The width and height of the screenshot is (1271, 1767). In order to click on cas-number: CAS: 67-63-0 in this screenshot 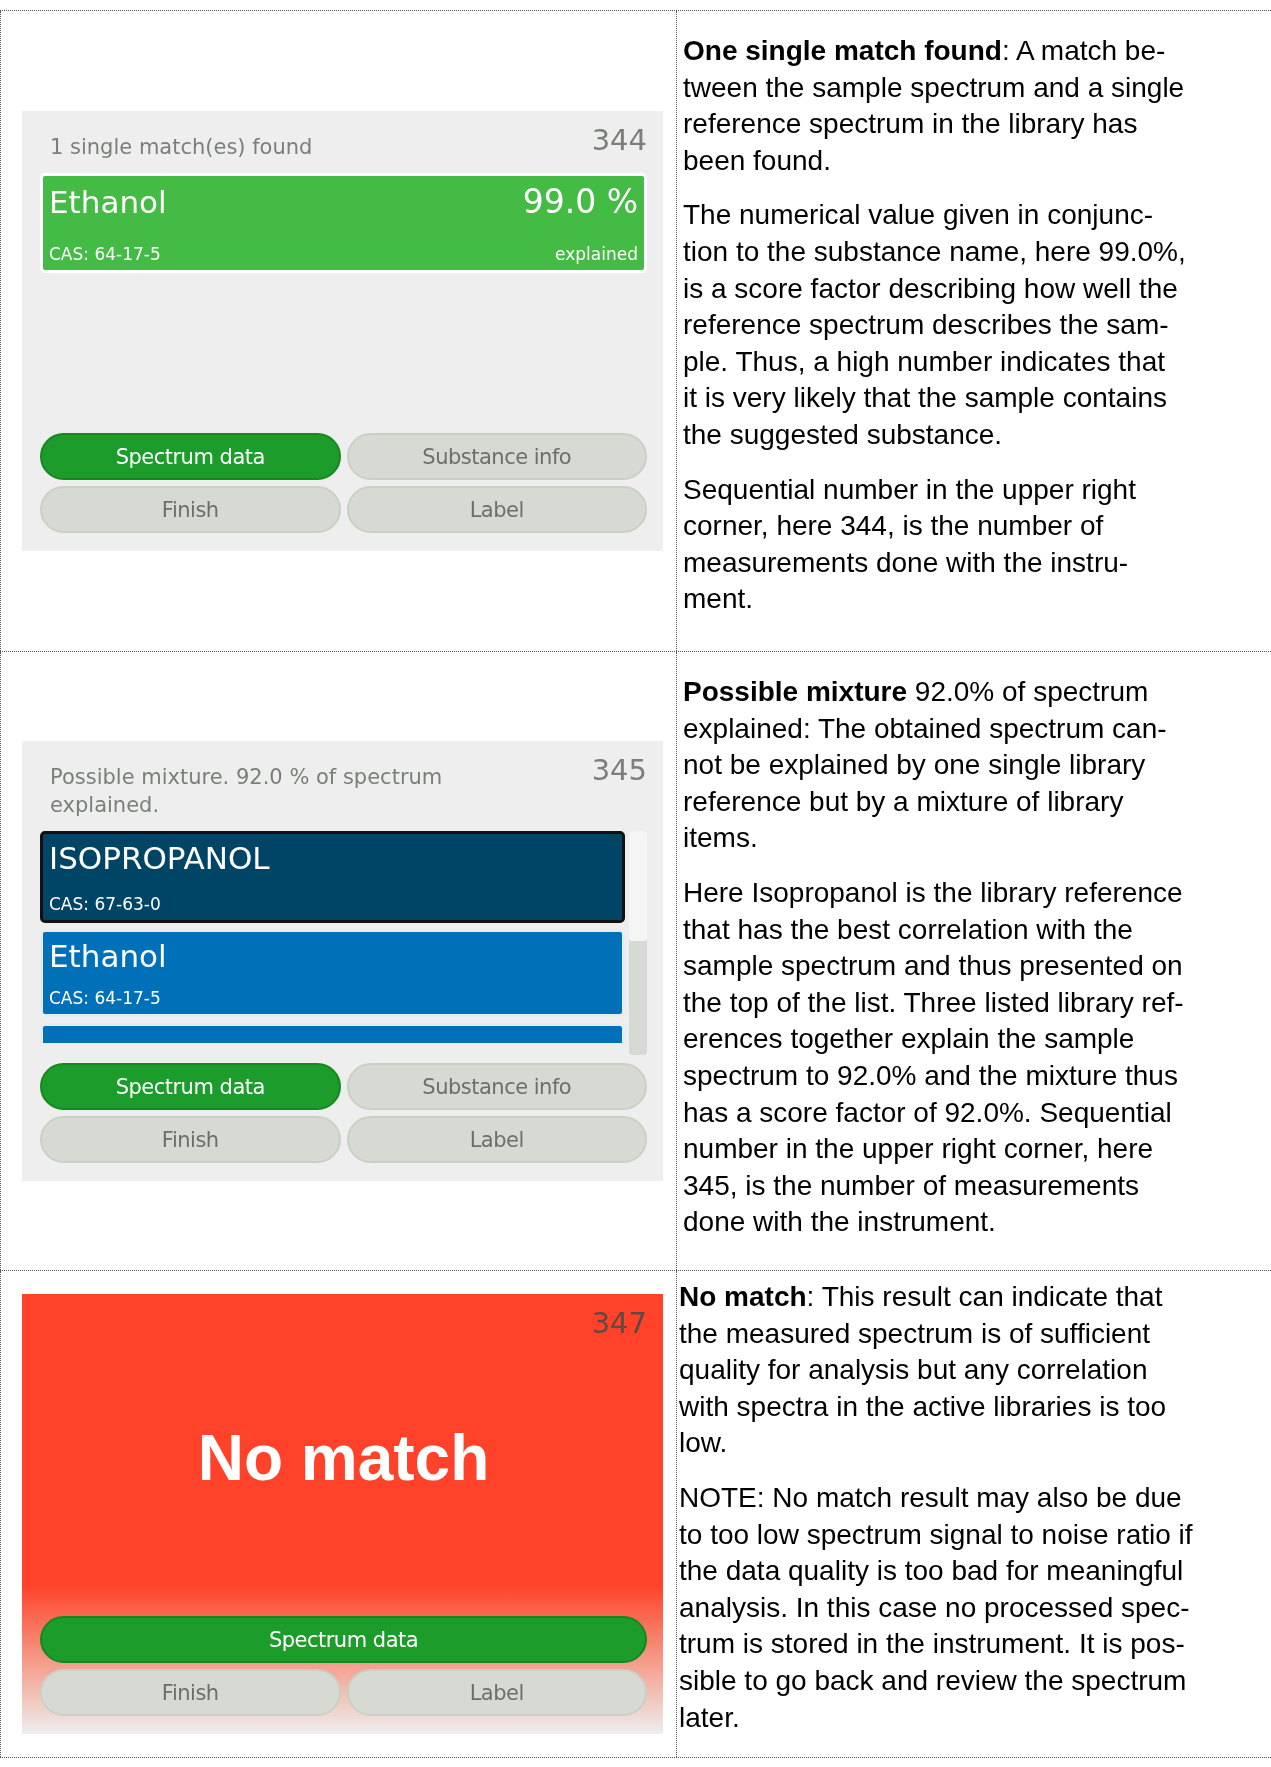, I will do `click(105, 904)`.